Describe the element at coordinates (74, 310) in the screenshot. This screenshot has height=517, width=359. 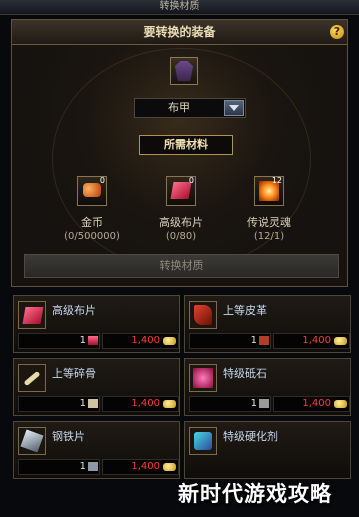
I see `item-name: 高级布片` at that location.